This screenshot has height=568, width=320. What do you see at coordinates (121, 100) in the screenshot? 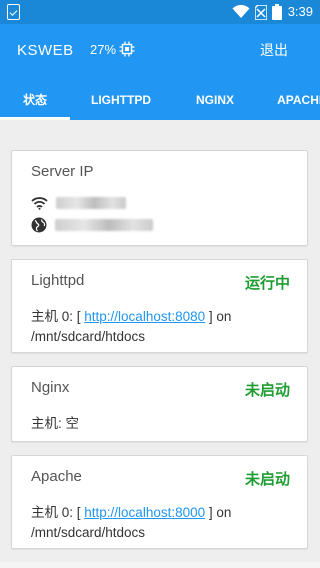
I see `tab-lighttpd: LIGHTTPD` at bounding box center [121, 100].